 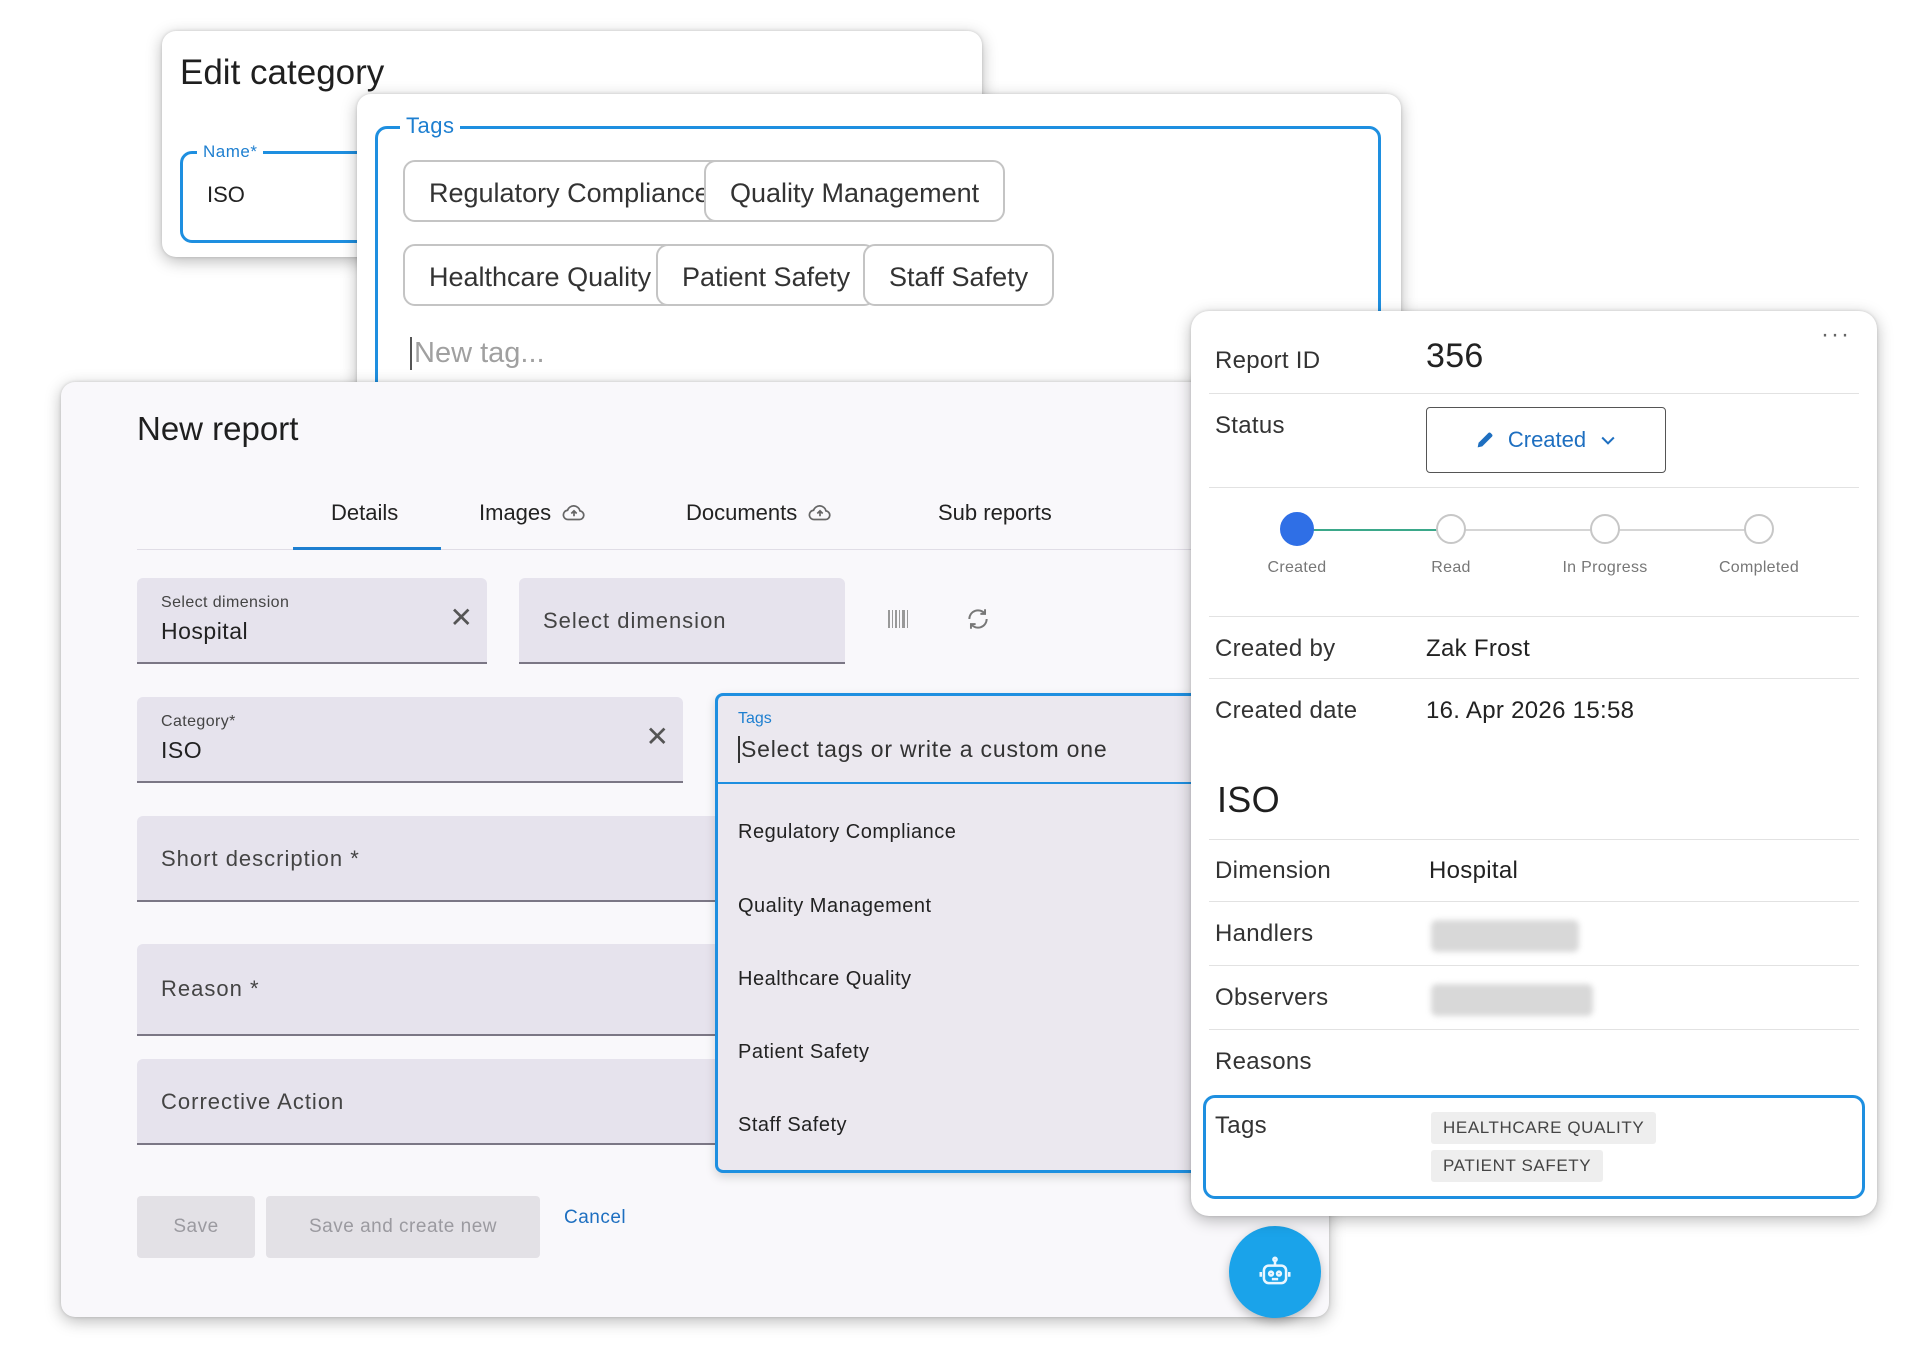 I want to click on dimension-select-2: Select dimension, so click(x=682, y=621).